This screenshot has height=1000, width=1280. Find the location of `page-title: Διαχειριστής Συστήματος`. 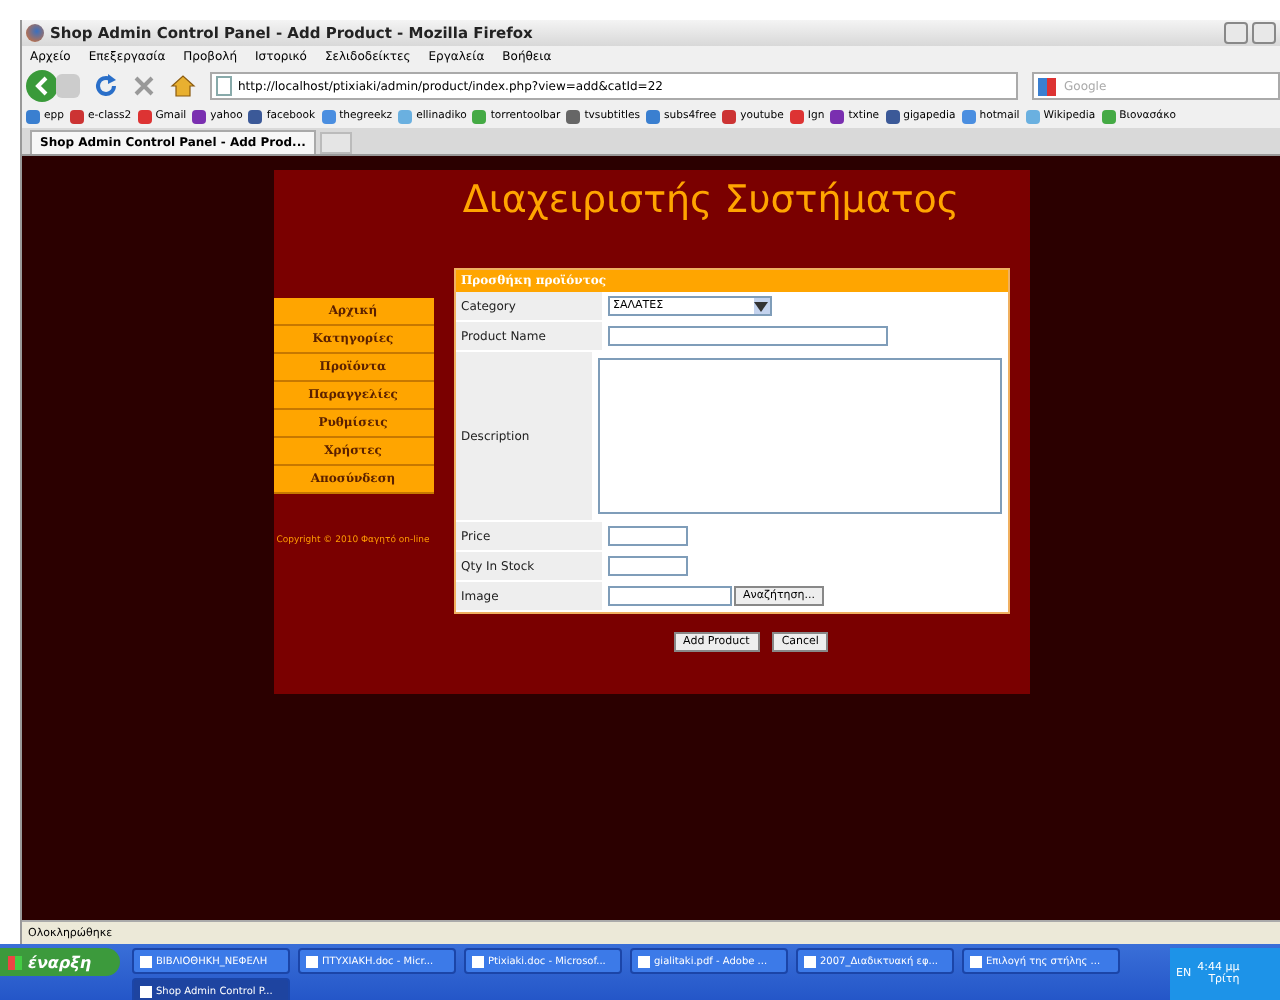

page-title: Διαχειριστής Συστήματος is located at coordinates (711, 201).